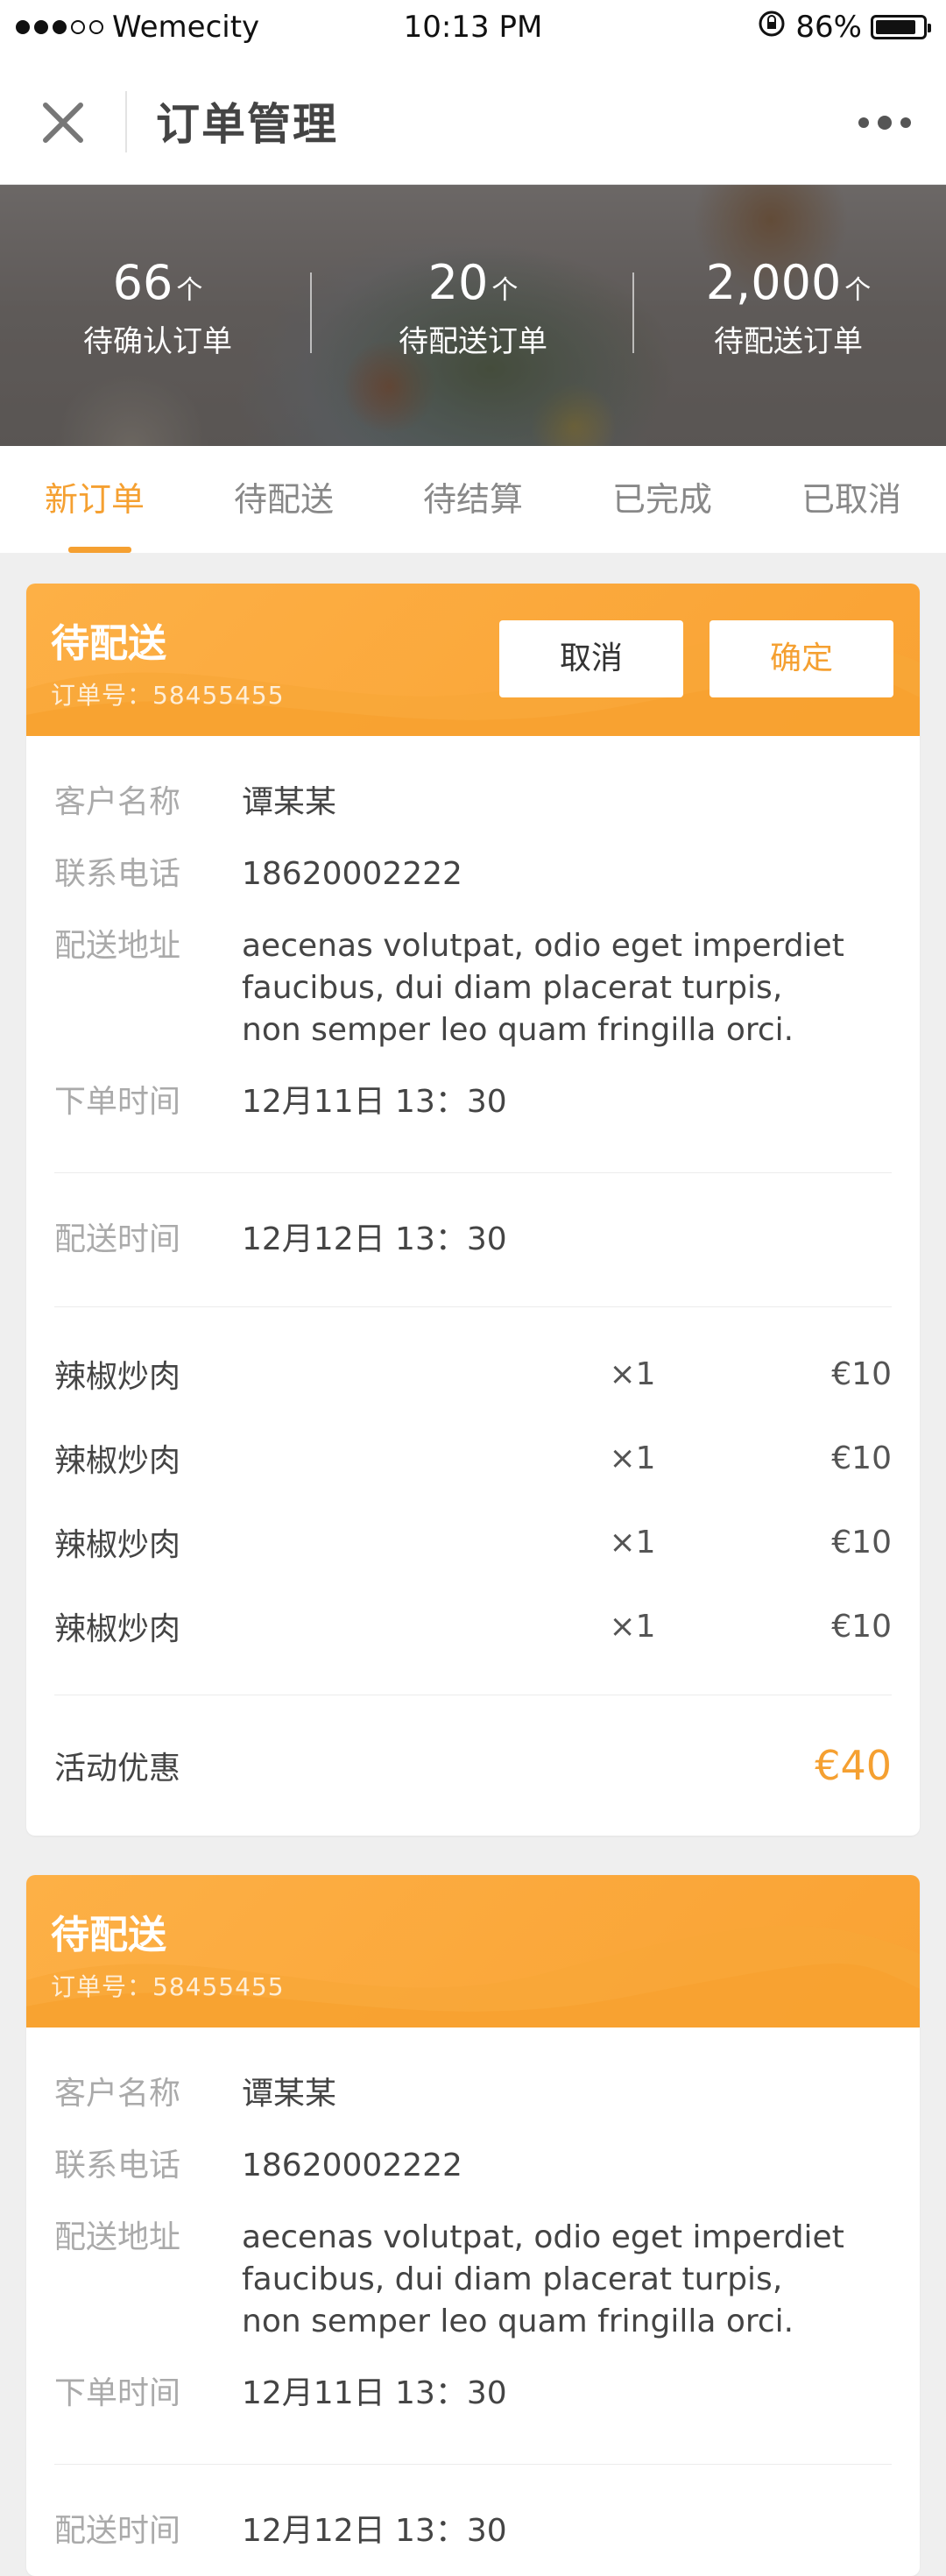 The height and width of the screenshot is (2576, 946). I want to click on tab-pending-settlement: 待结算, so click(473, 499).